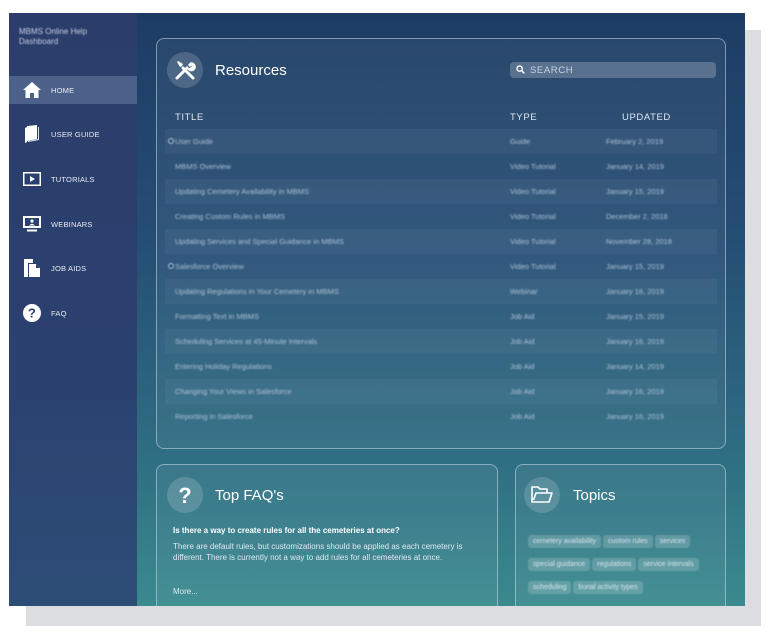 The height and width of the screenshot is (635, 770). I want to click on sidebar-item-job-aids: JOB AIDS, so click(73, 268).